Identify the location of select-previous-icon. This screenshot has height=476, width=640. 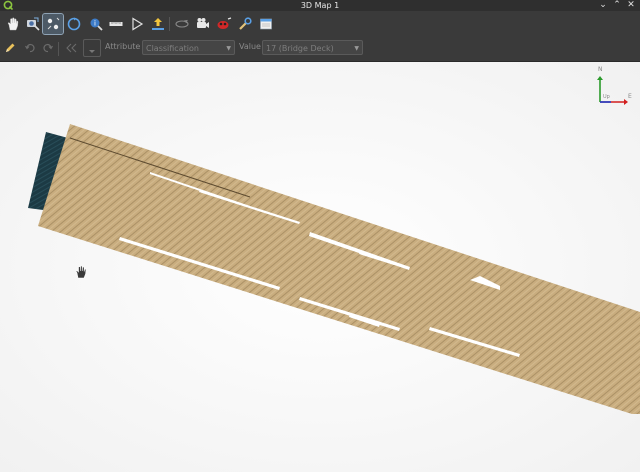
(71, 48).